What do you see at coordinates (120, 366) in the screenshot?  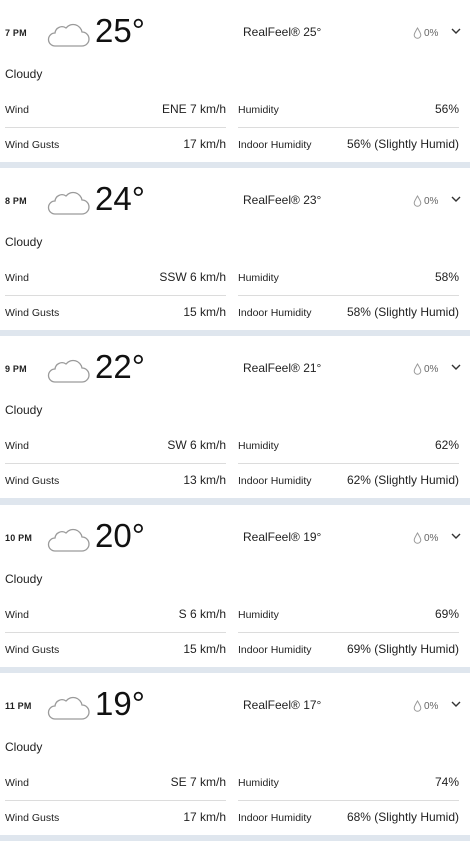 I see `temperature: 22°` at bounding box center [120, 366].